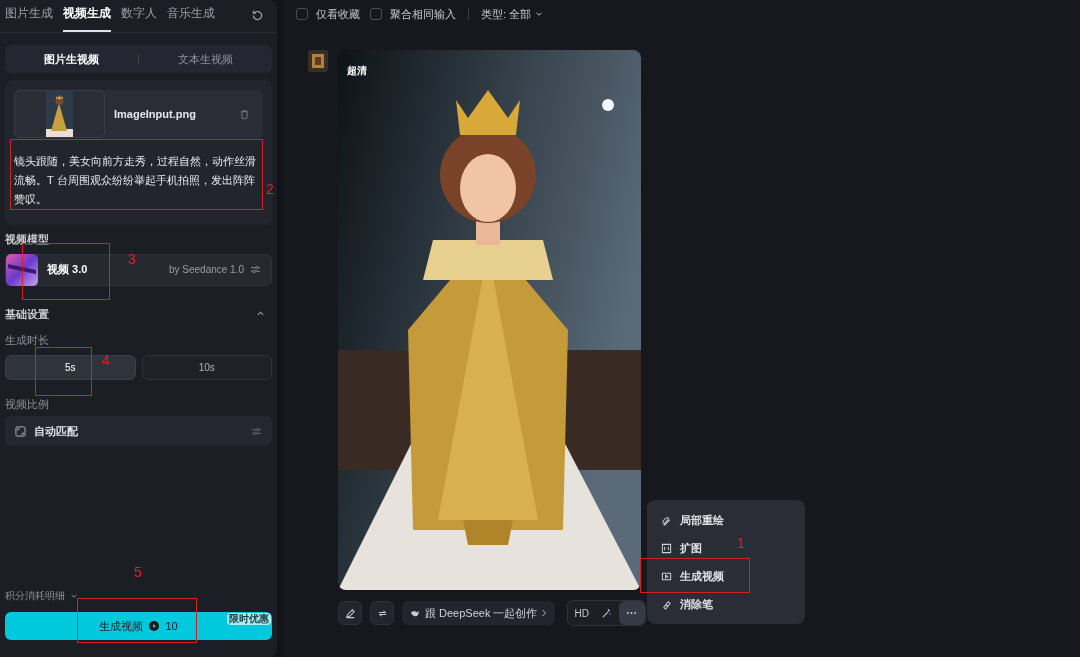  What do you see at coordinates (423, 14) in the screenshot?
I see `checkbox-label: 聚合相同输入` at bounding box center [423, 14].